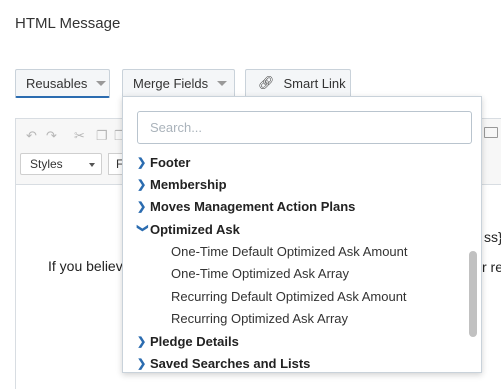  Describe the element at coordinates (194, 341) in the screenshot. I see `list-item-label: Pledge Details` at that location.